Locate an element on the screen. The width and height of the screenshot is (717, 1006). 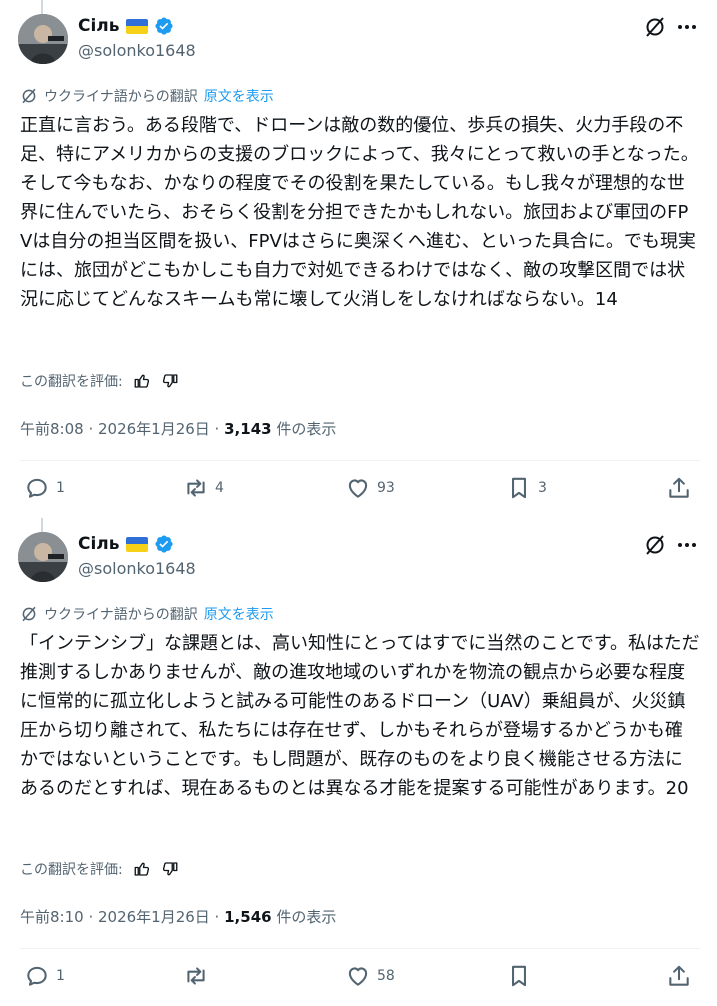
like-button: 58 is located at coordinates (370, 976).